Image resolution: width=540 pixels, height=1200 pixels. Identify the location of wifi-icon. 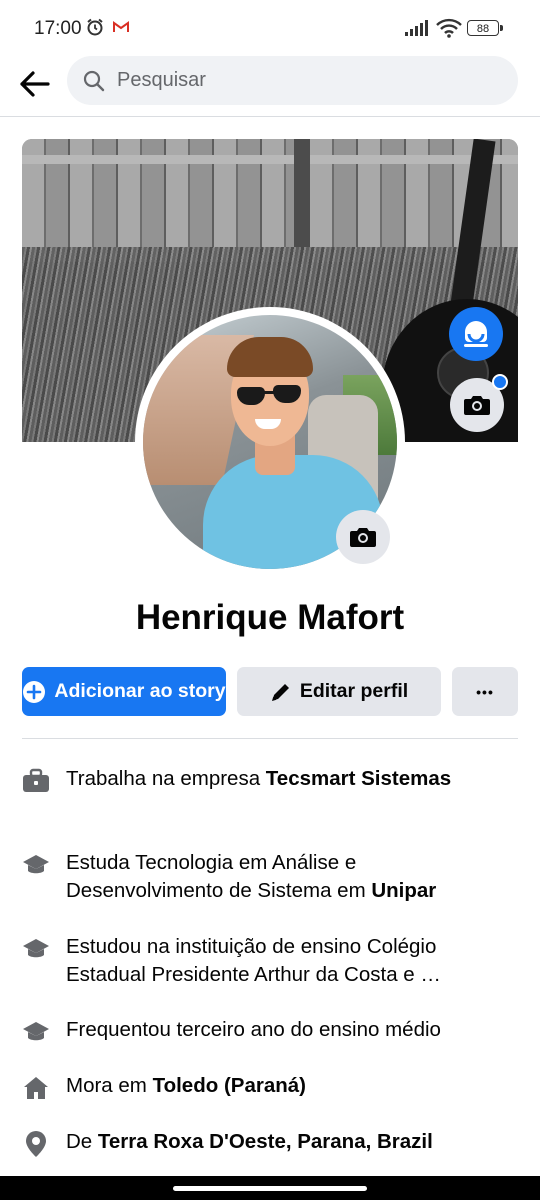
(449, 28).